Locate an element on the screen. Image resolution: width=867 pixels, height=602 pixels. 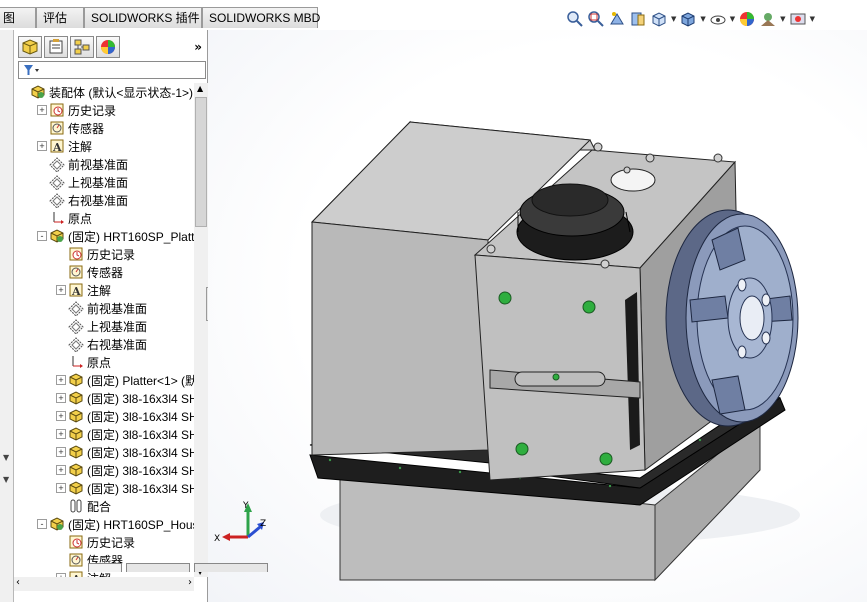
previous-view-icon is located at coordinates (617, 19).